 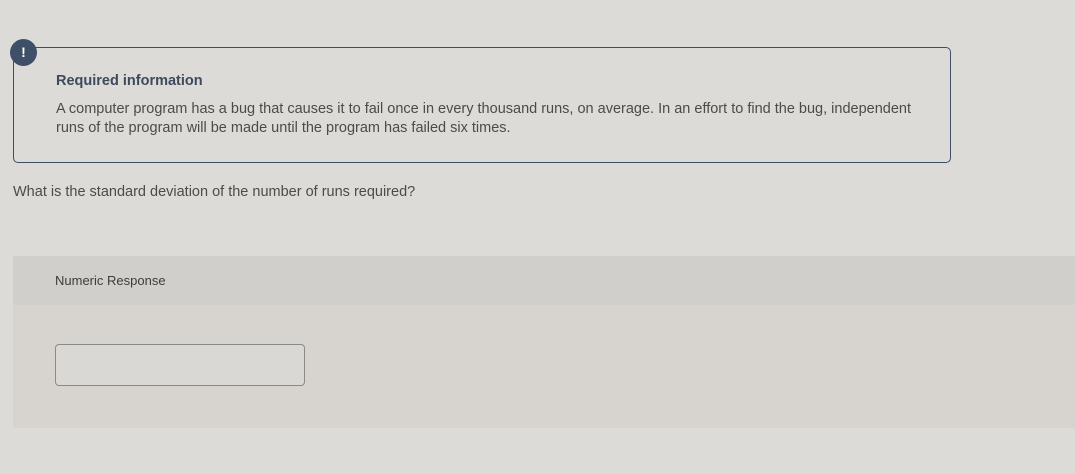 What do you see at coordinates (180, 365) in the screenshot?
I see `numeric-answer-input` at bounding box center [180, 365].